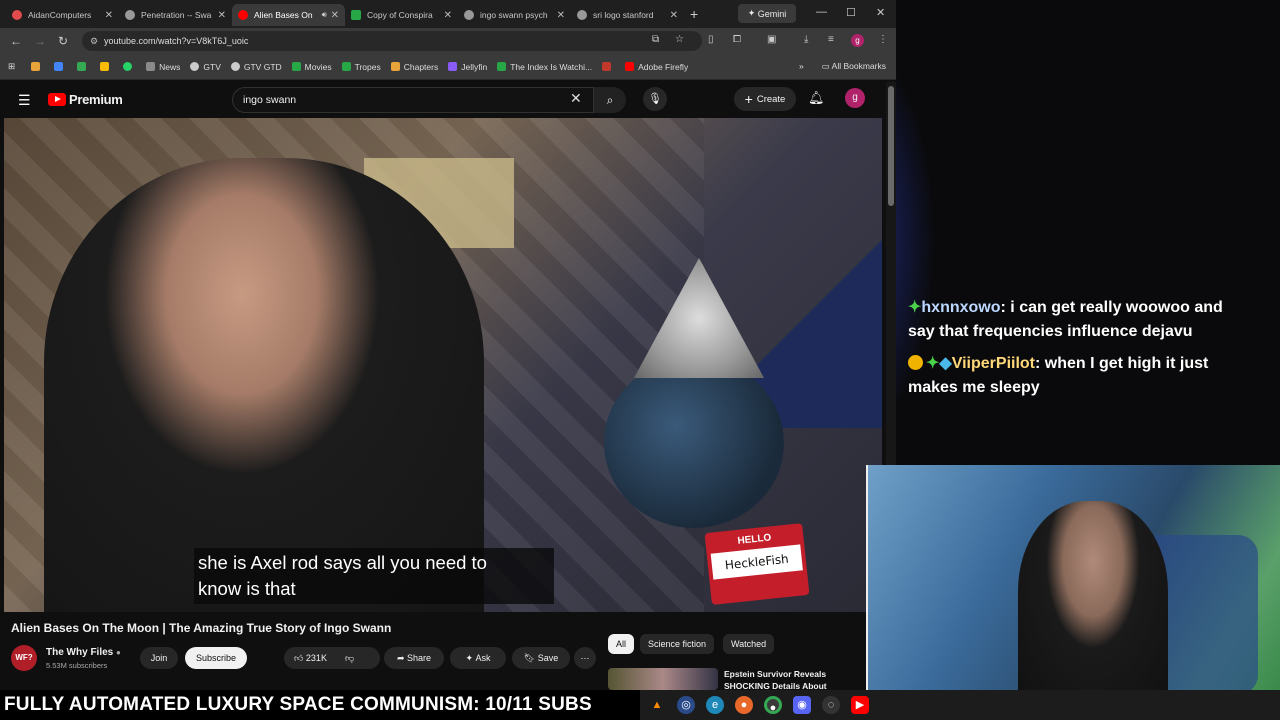 This screenshot has height=720, width=1280. I want to click on dislike-button: 👎︎, so click(349, 658).